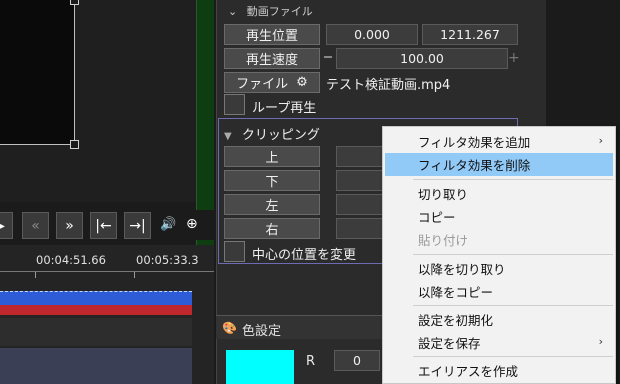  I want to click on timeline-layer-selected, so click(96, 366).